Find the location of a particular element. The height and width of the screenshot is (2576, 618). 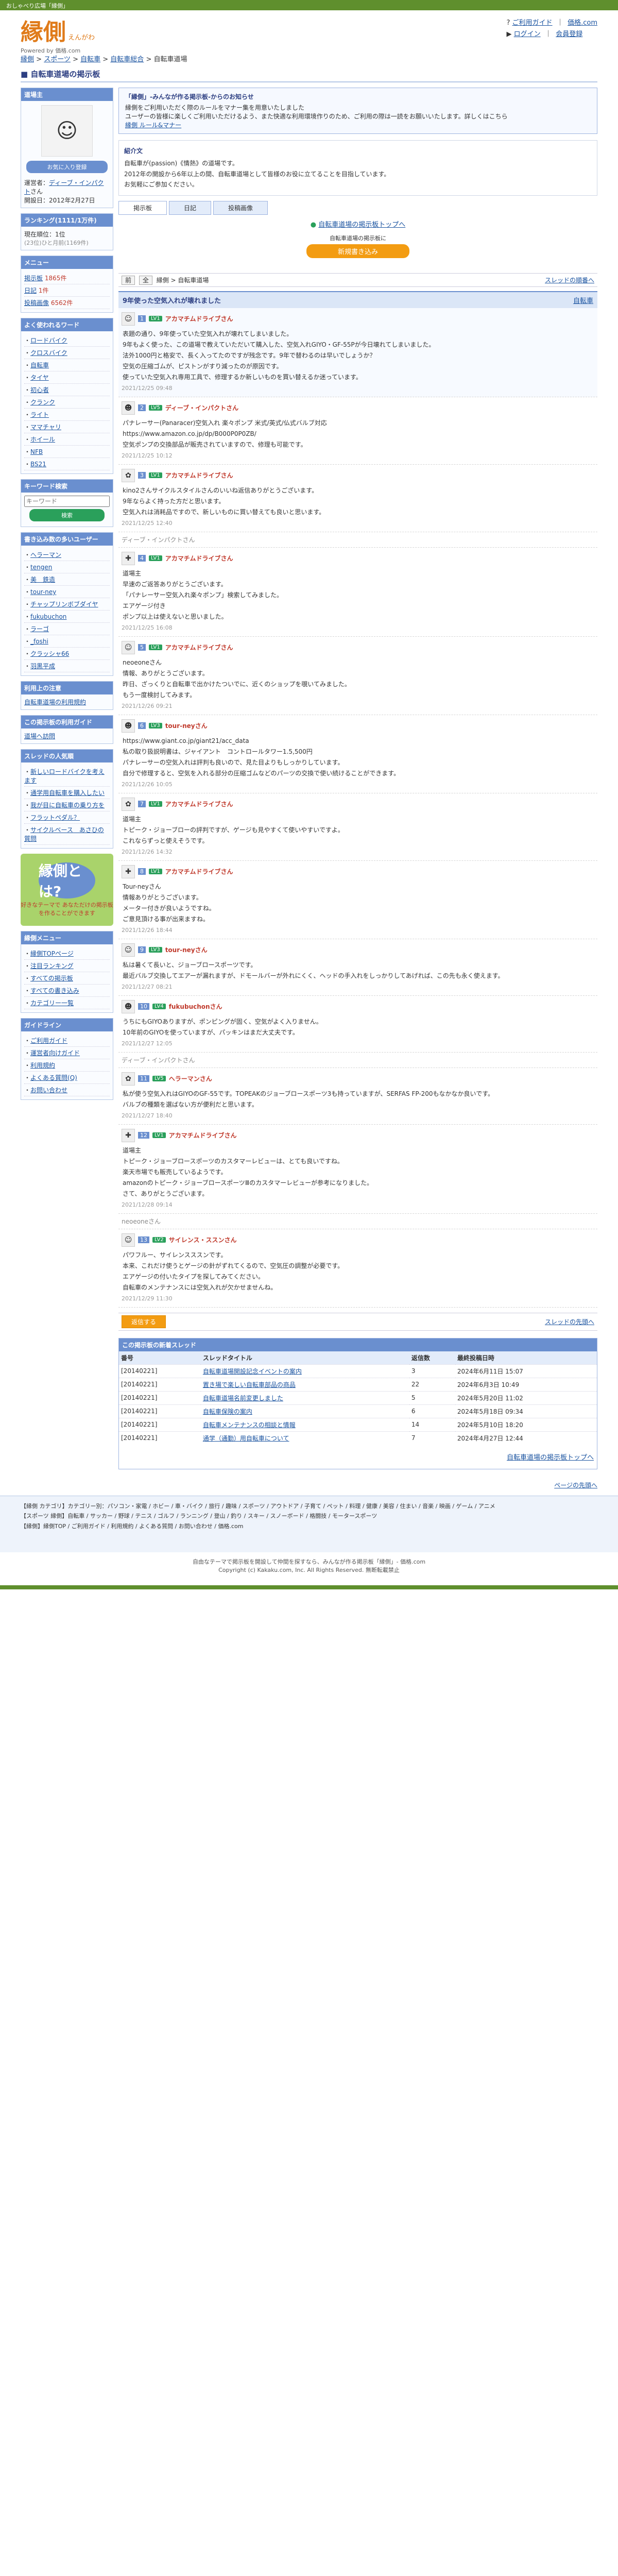

thread-category: 自転車 is located at coordinates (583, 300).